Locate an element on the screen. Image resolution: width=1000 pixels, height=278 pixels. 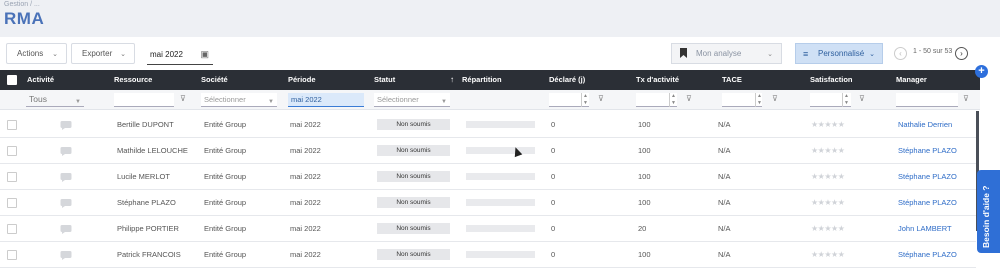
select-all-checkbox is located at coordinates (12, 80).